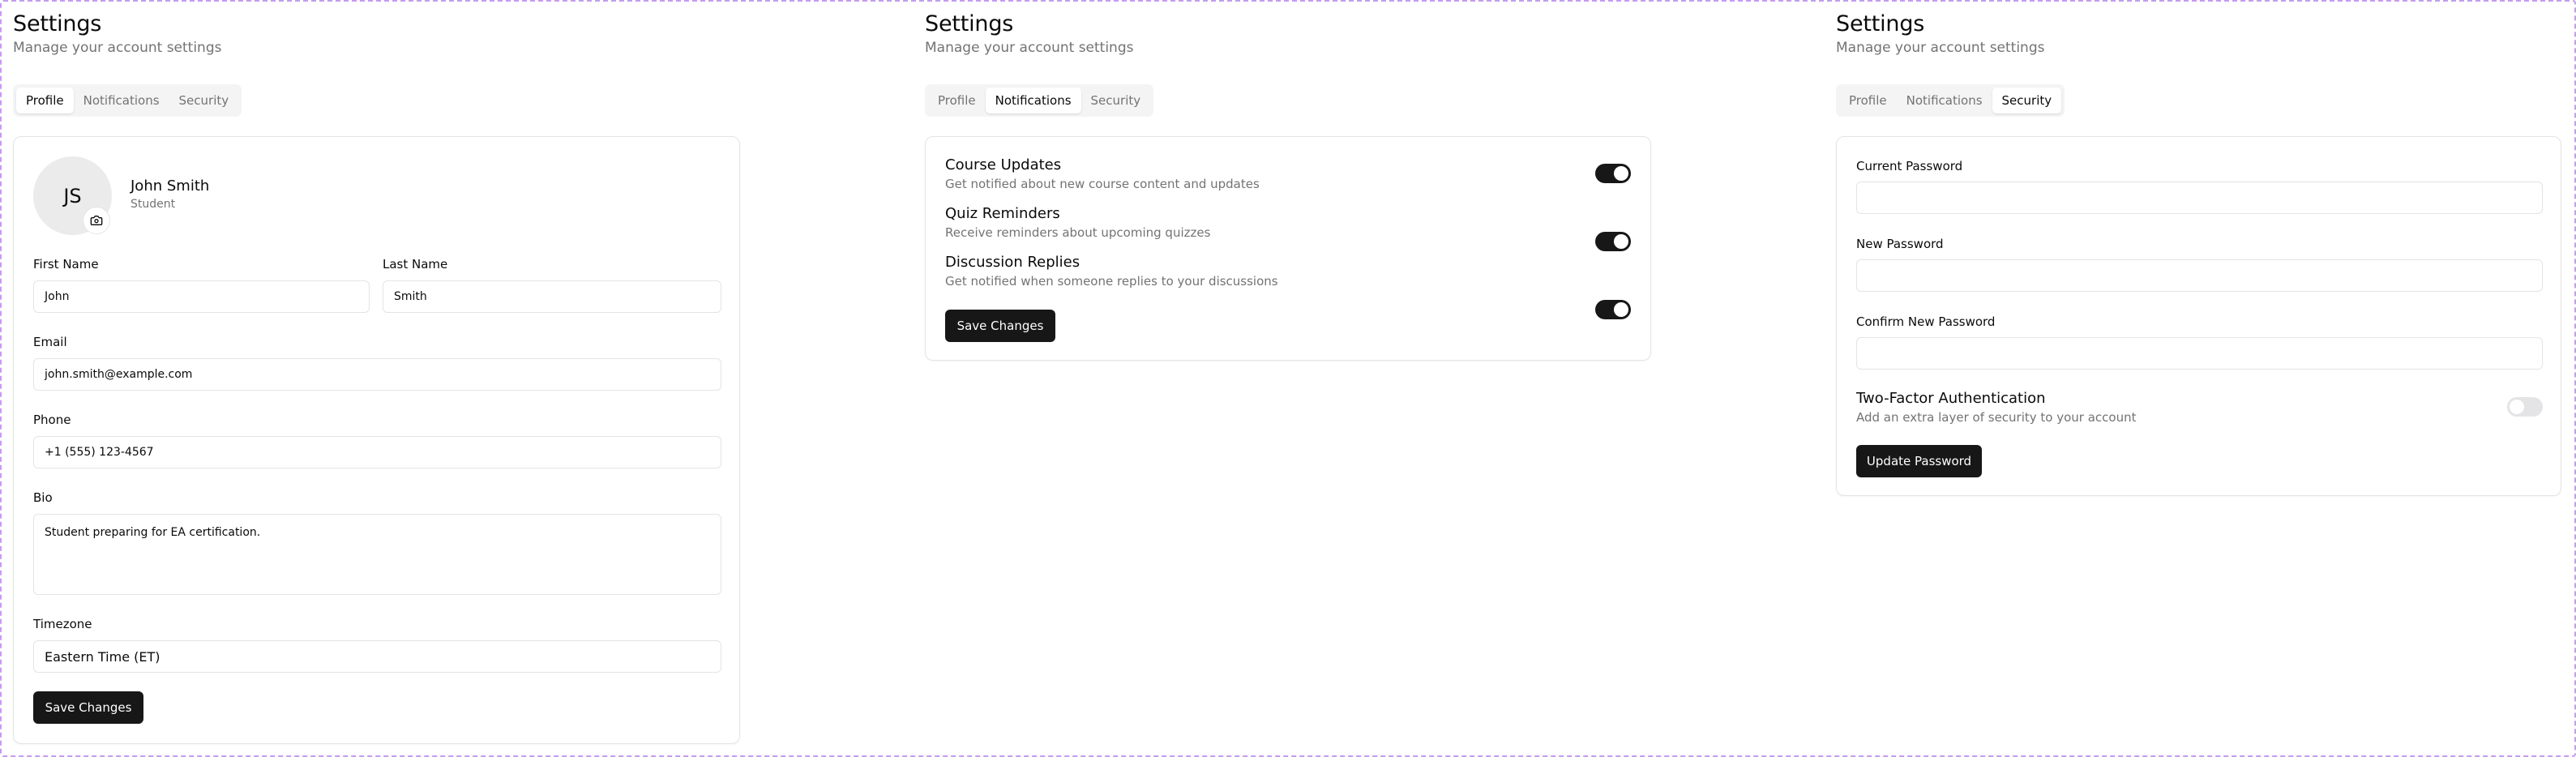 The width and height of the screenshot is (2576, 757). I want to click on timezone-label: Timezone, so click(62, 624).